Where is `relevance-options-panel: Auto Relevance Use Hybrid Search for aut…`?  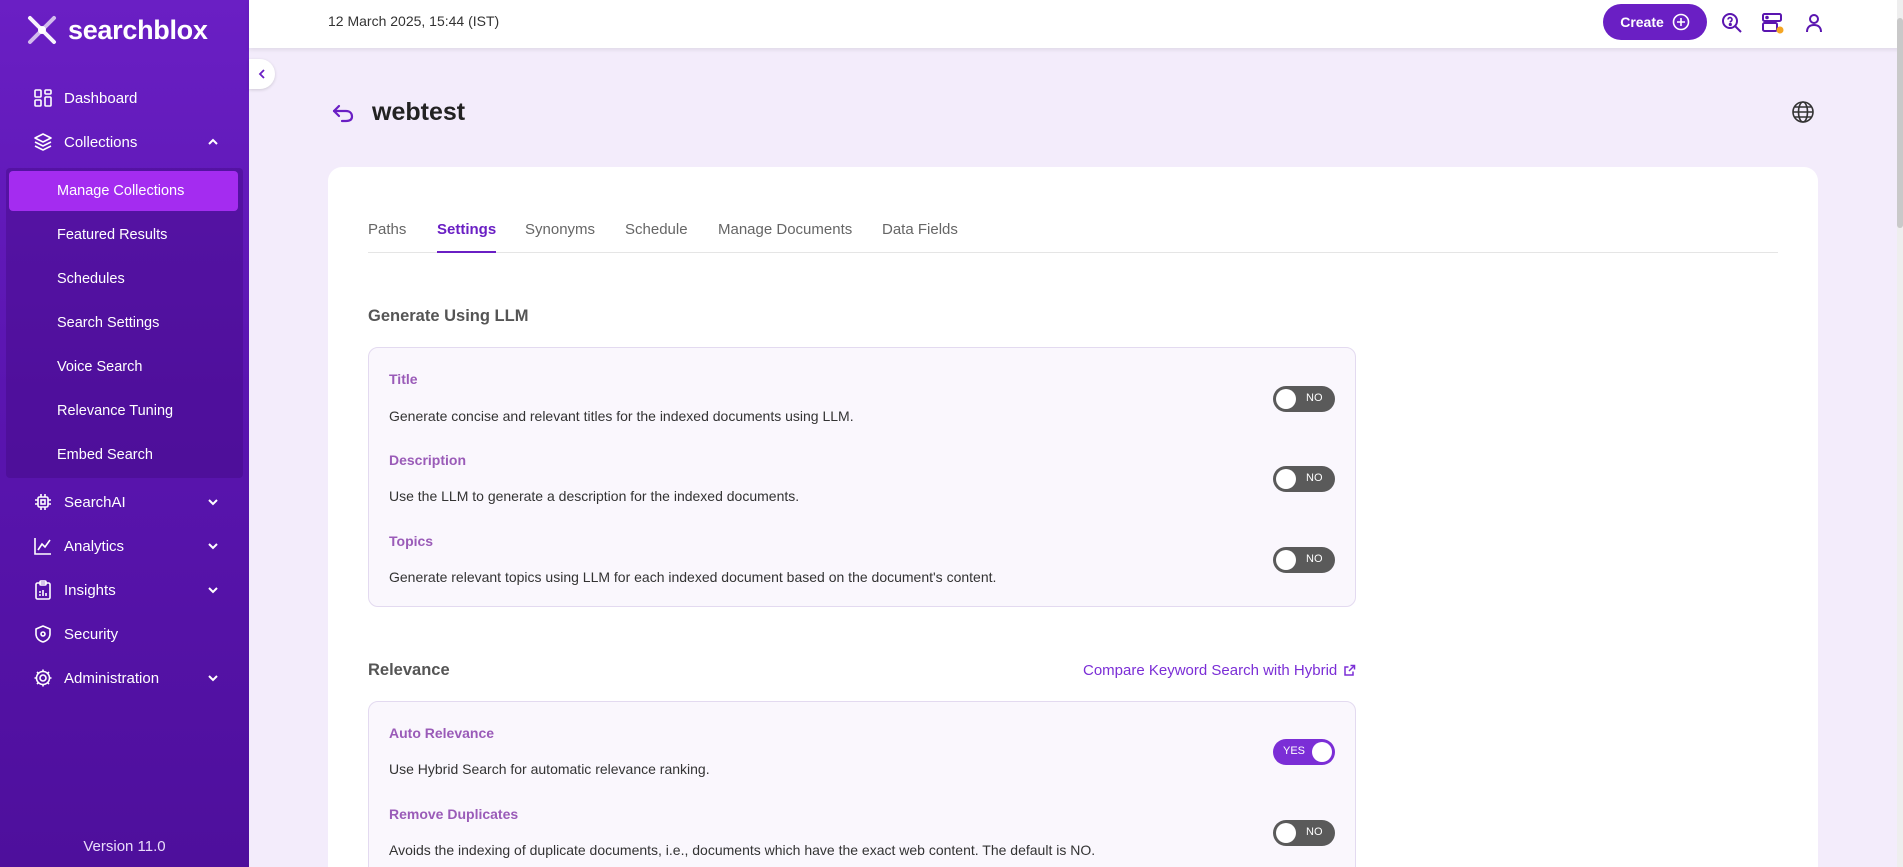
relevance-options-panel: Auto Relevance Use Hybrid Search for aut… is located at coordinates (862, 784).